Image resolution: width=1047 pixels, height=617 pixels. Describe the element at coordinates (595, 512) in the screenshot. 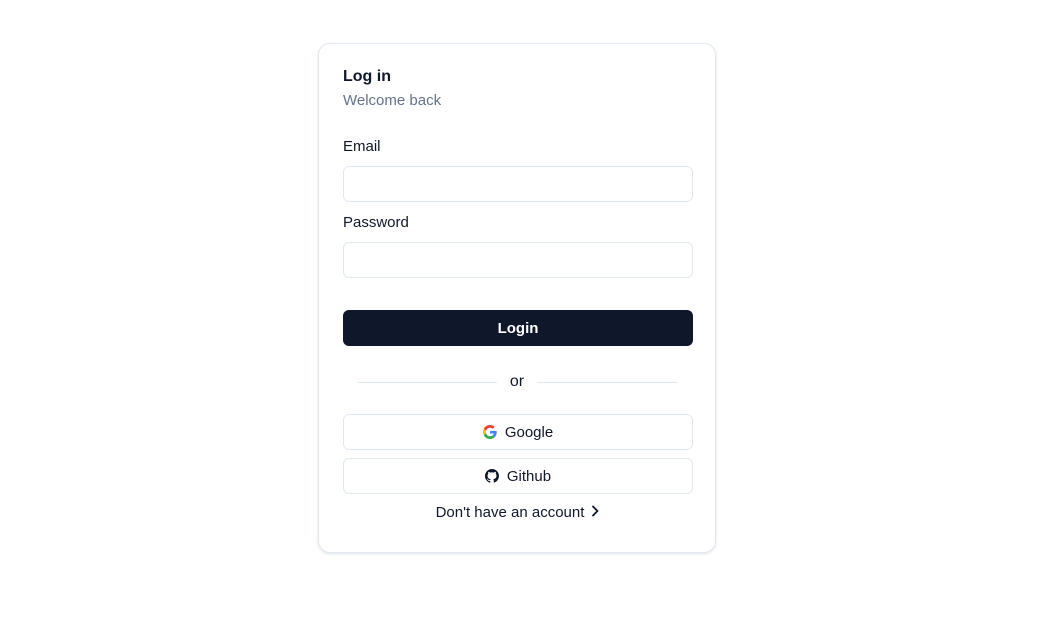

I see `chevron-right-icon` at that location.